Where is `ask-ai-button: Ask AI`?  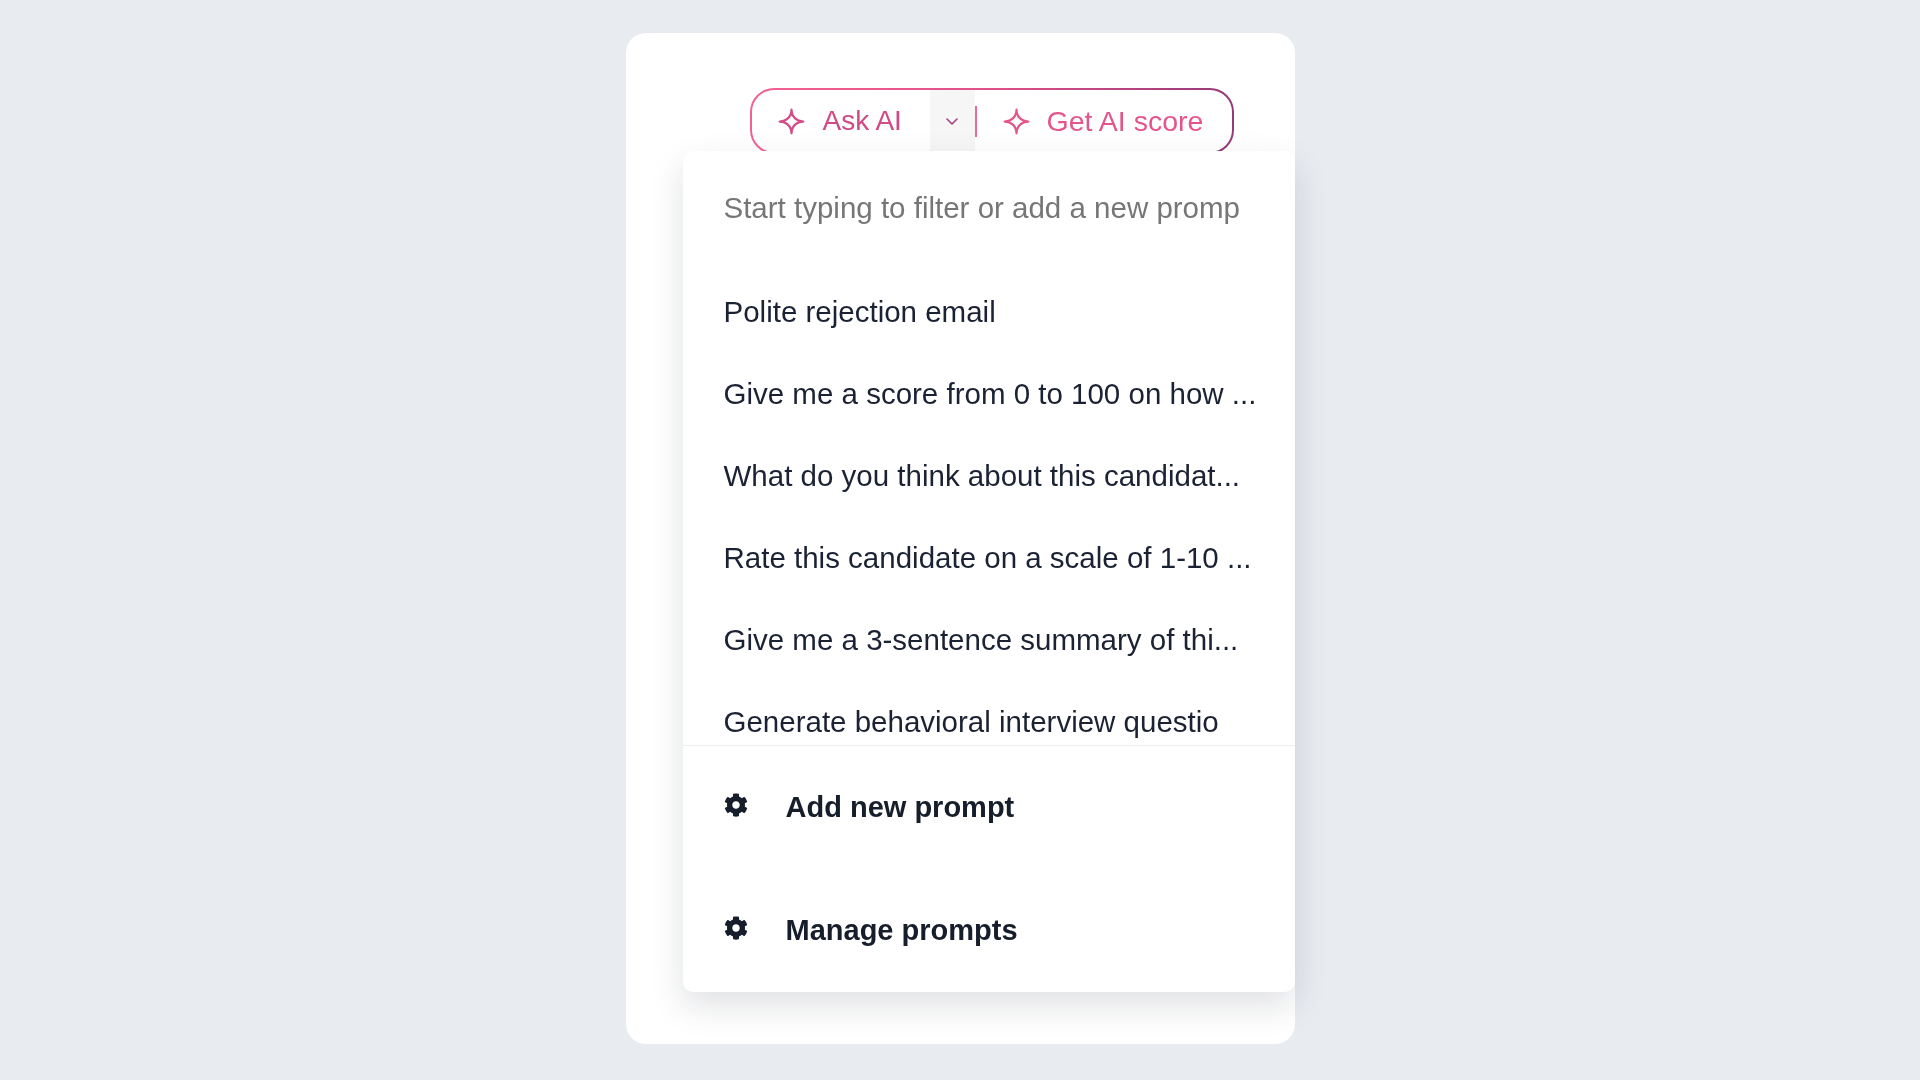 ask-ai-button: Ask AI is located at coordinates (840, 121).